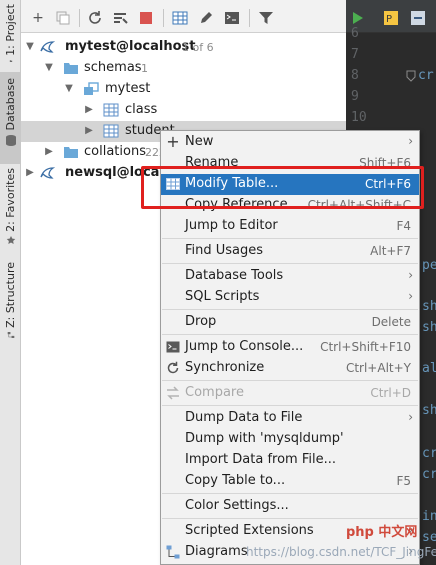 The image size is (436, 565). What do you see at coordinates (183, 68) in the screenshot?
I see `tree-node-schemas: ▼ schemas 1` at bounding box center [183, 68].